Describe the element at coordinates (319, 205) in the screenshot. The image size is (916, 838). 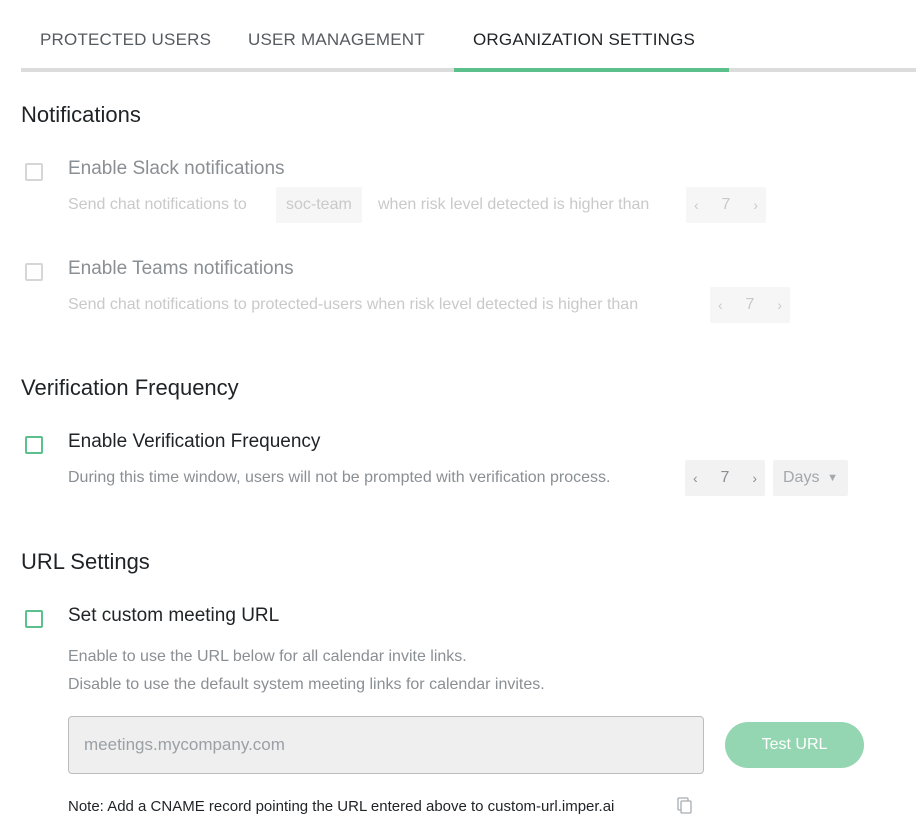
I see `slack-channel-field: soc-team` at that location.